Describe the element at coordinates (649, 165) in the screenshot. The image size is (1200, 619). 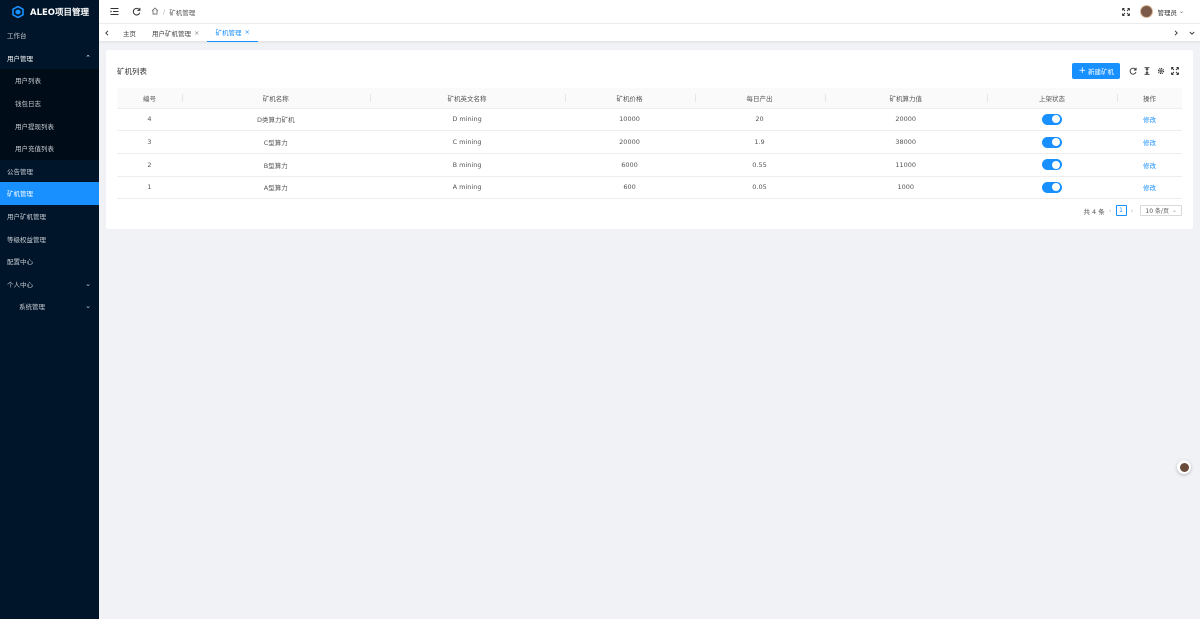
I see `table-row: 2 B型算力 B mining 6000 0.55 11000 修改` at that location.